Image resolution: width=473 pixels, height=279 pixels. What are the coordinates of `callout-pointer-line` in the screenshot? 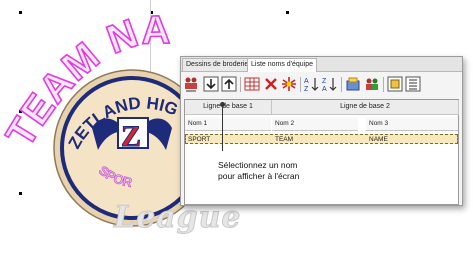 It's located at (222, 127).